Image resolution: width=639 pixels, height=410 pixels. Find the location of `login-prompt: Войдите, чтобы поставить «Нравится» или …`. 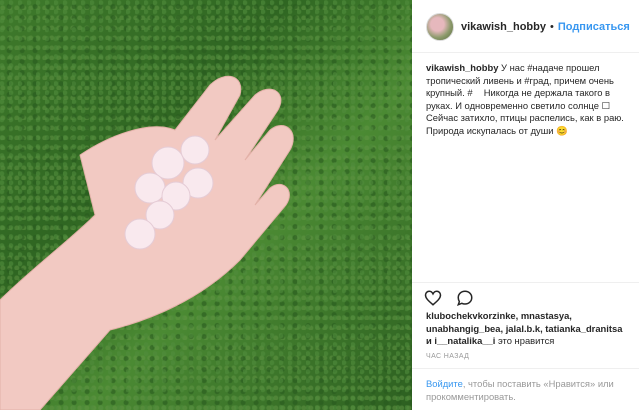

login-prompt: Войдите, чтобы поставить «Нравится» или … is located at coordinates (528, 390).